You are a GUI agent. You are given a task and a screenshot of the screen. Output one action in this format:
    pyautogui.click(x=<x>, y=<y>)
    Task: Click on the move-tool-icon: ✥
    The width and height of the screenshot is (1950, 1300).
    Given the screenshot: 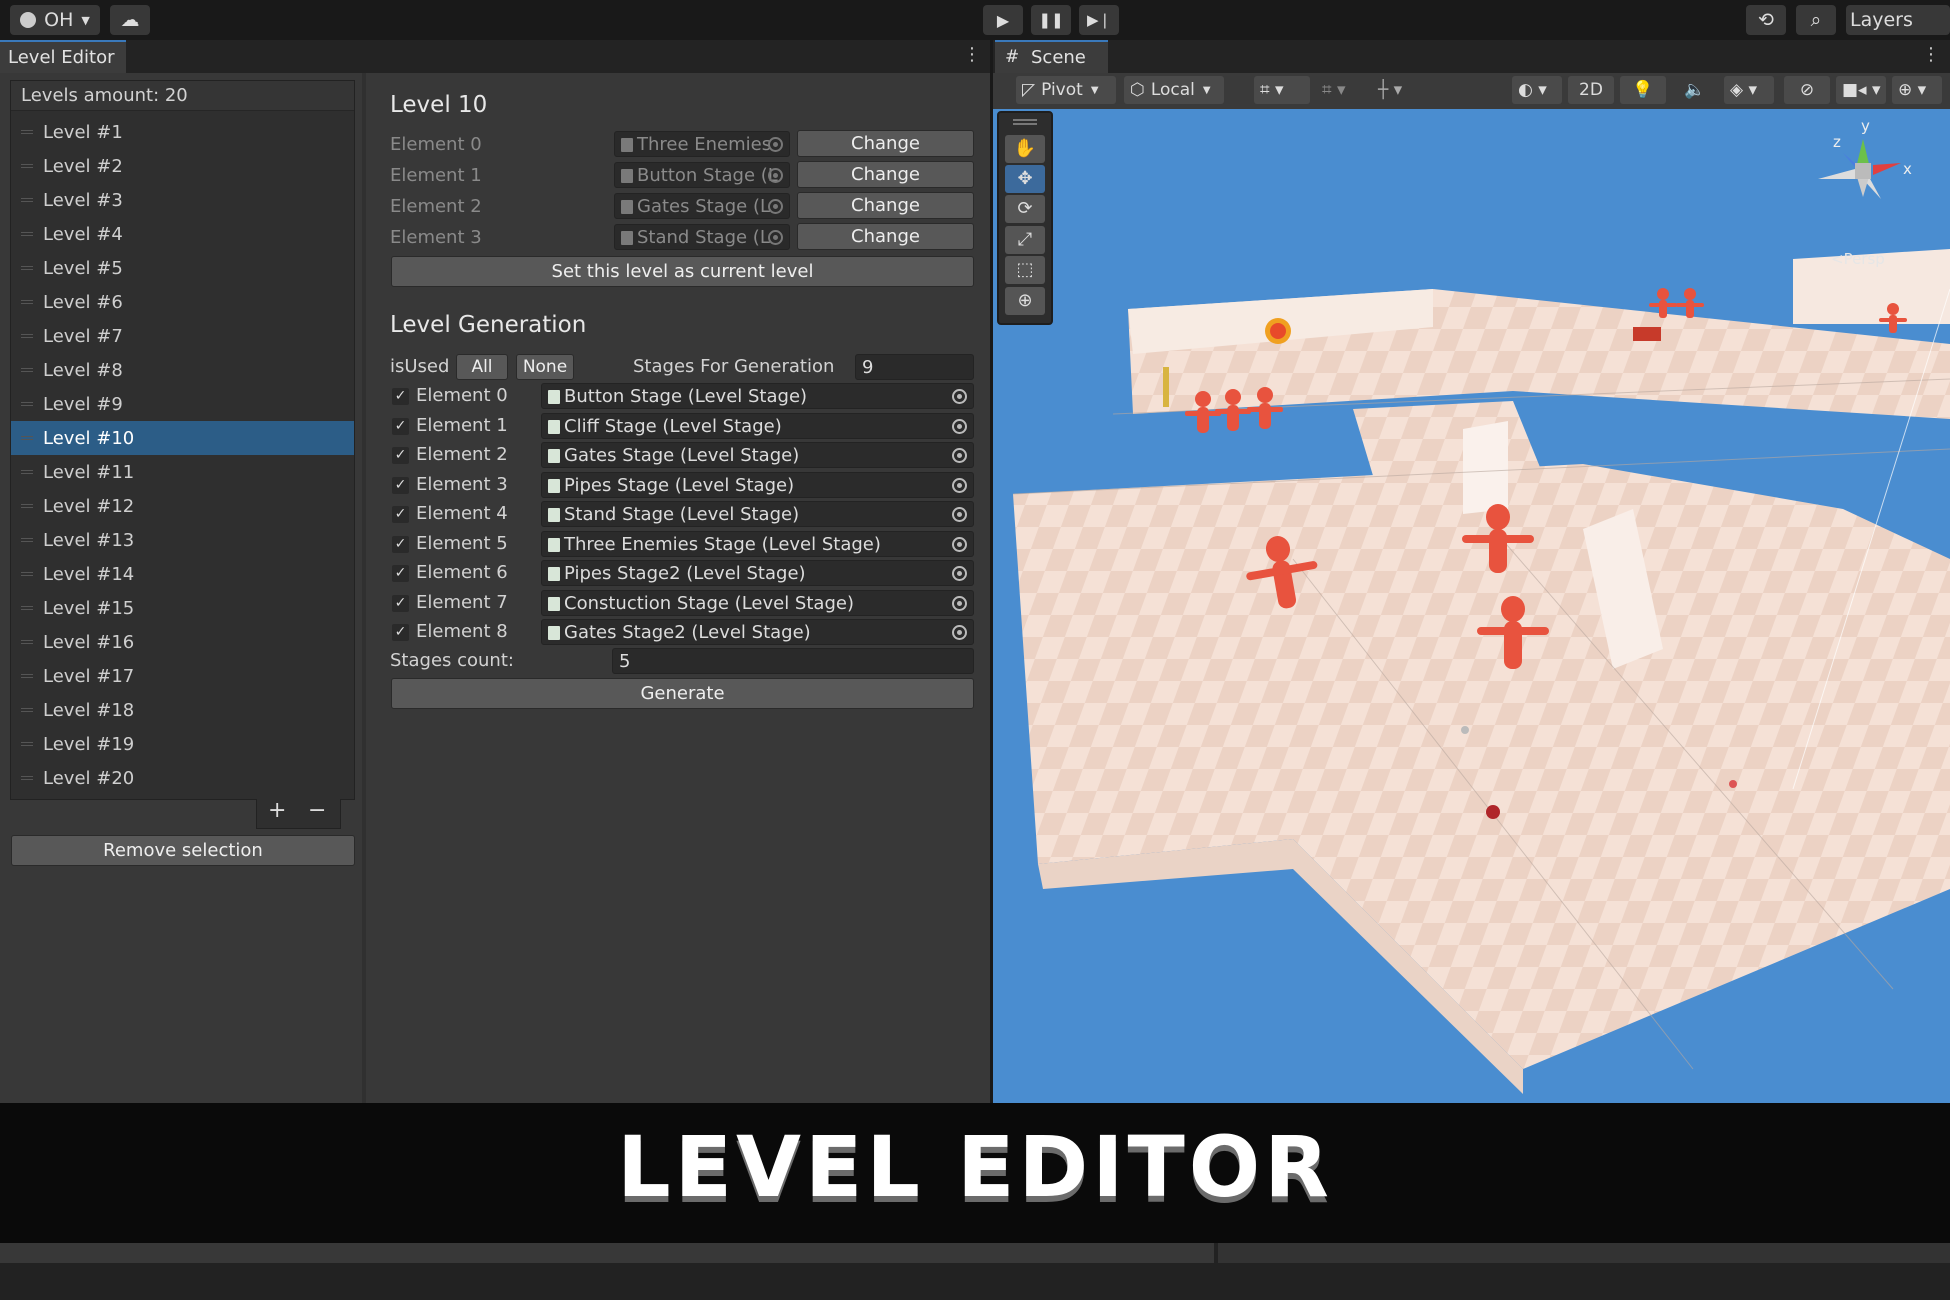 What is the action you would take?
    pyautogui.click(x=1025, y=179)
    